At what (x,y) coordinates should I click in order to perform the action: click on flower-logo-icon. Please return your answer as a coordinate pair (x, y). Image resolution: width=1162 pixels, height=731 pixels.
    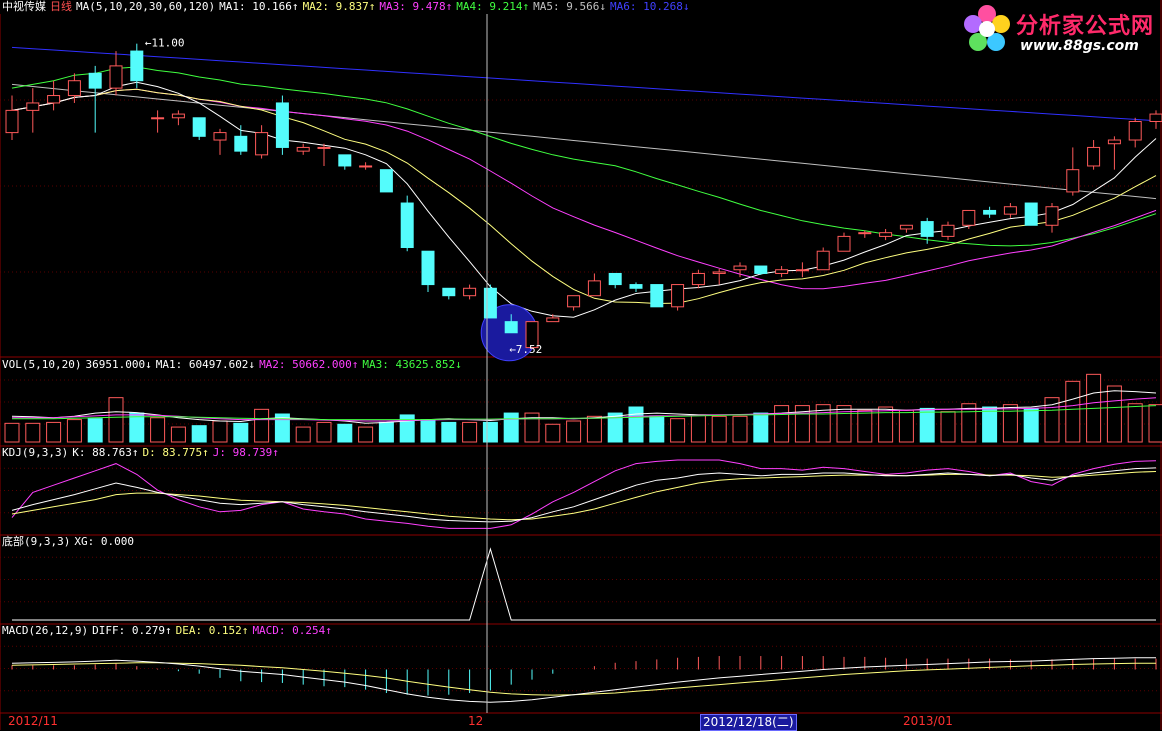
    Looking at the image, I should click on (987, 28).